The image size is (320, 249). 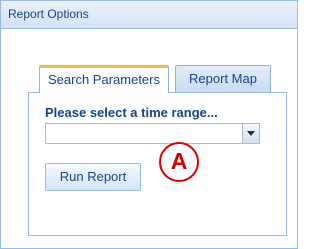 What do you see at coordinates (223, 78) in the screenshot?
I see `tab-report-map: Report Map` at bounding box center [223, 78].